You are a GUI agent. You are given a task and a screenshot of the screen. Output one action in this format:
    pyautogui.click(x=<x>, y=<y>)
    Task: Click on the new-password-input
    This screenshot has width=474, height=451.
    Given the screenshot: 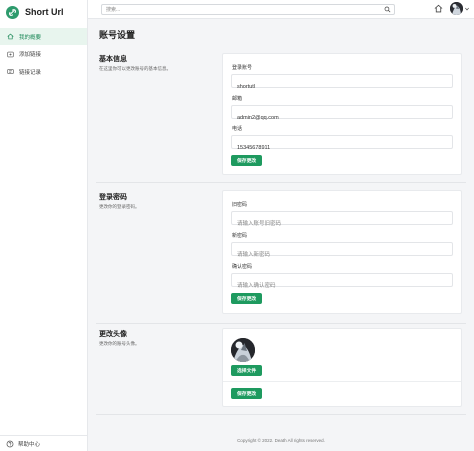 What is the action you would take?
    pyautogui.click(x=342, y=255)
    